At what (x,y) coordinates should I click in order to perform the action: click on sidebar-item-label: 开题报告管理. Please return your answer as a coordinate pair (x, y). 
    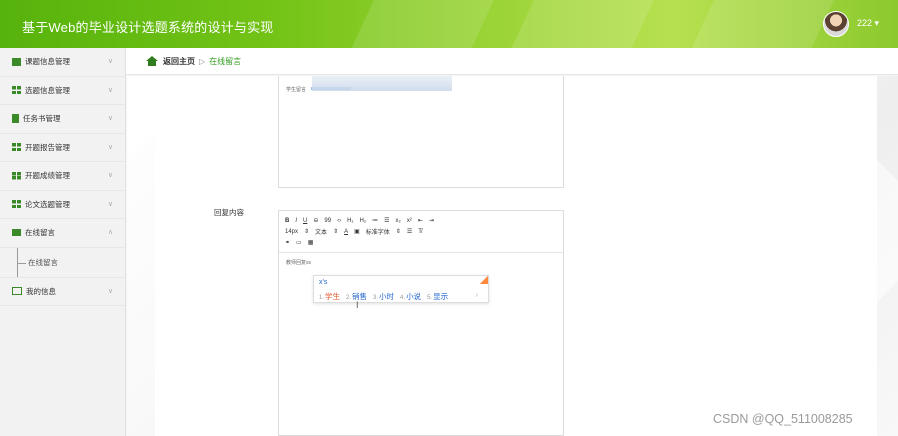
    Looking at the image, I should click on (47, 147).